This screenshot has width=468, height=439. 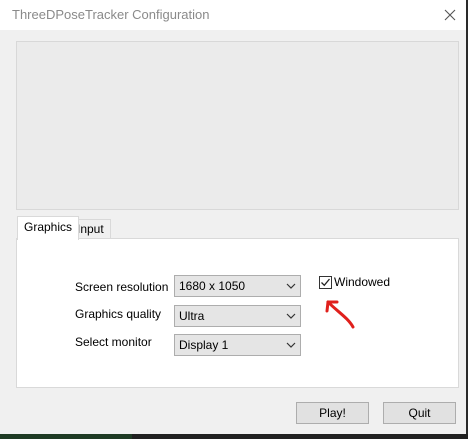 What do you see at coordinates (66, 436) in the screenshot?
I see `background-taskbar-strip` at bounding box center [66, 436].